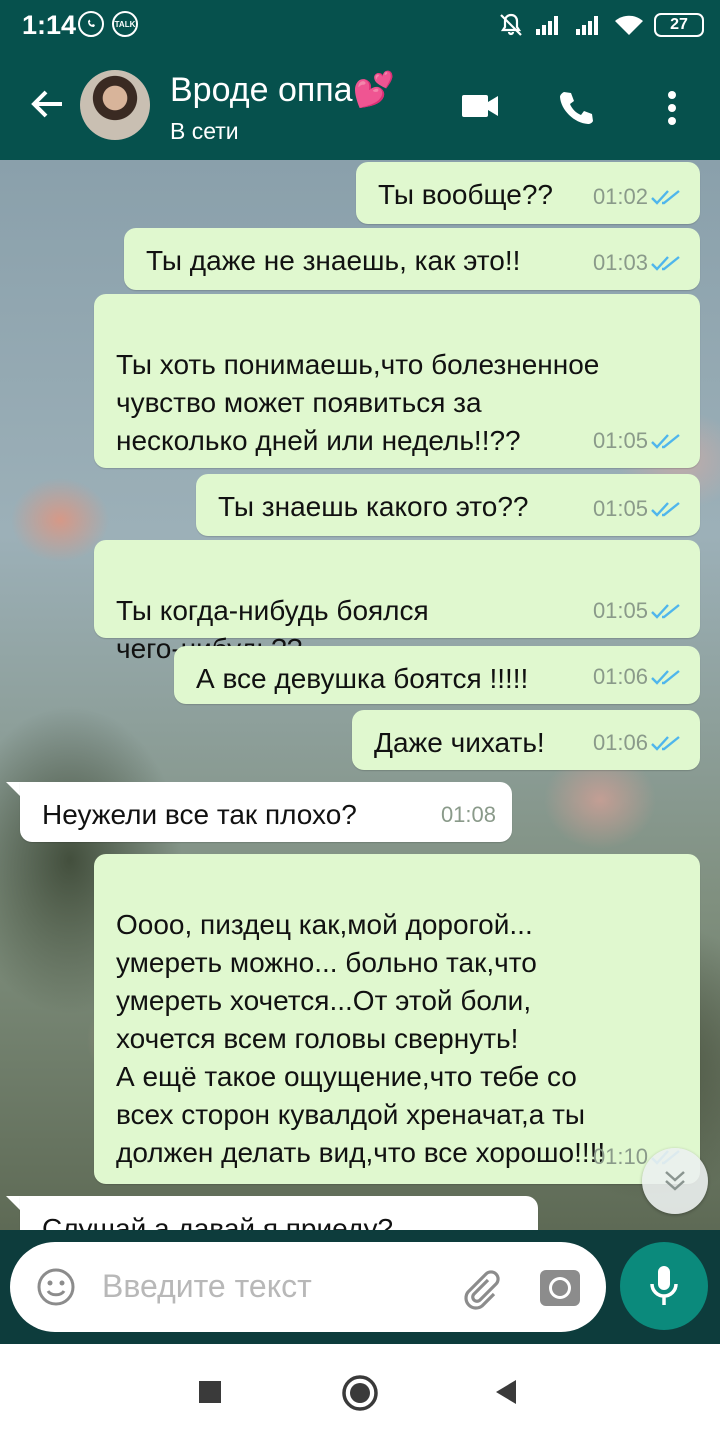 The height and width of the screenshot is (1440, 720). I want to click on emoji-icon, so click(56, 1287).